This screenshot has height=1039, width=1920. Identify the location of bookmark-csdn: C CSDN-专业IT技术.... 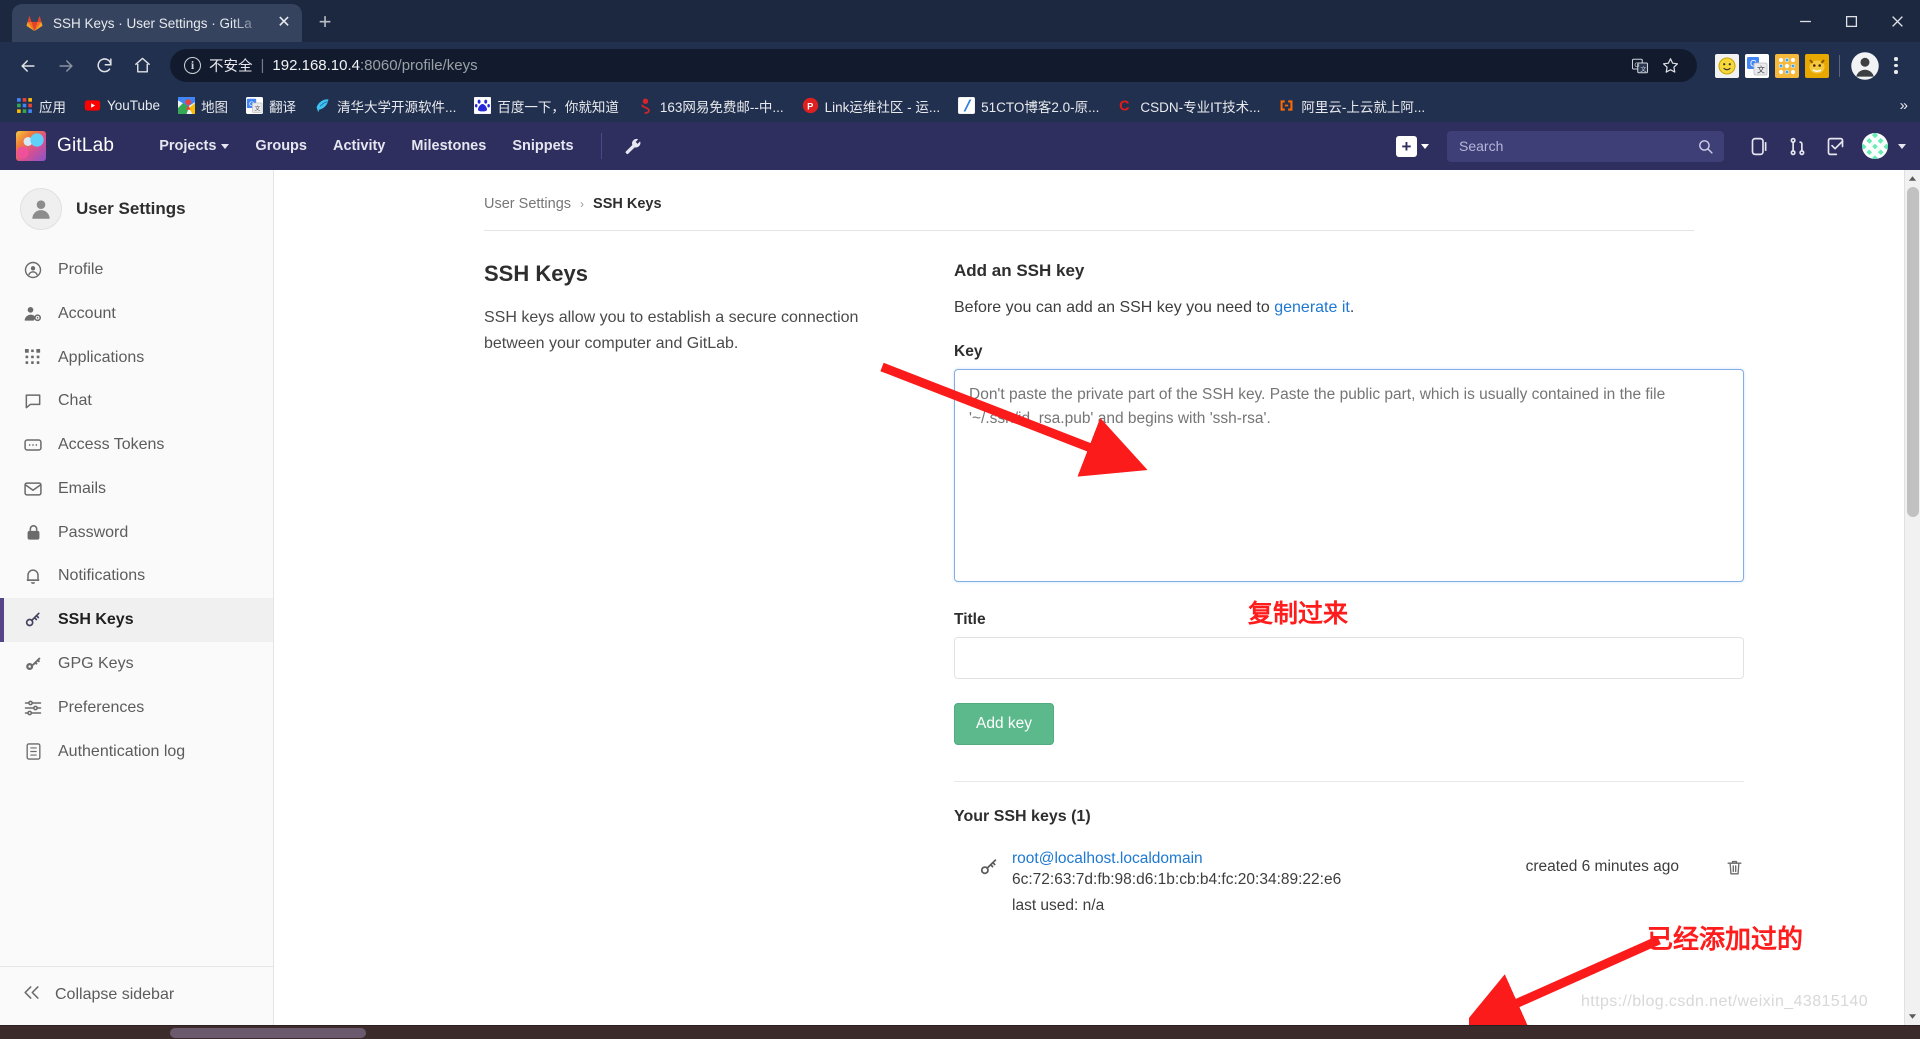
(1188, 106).